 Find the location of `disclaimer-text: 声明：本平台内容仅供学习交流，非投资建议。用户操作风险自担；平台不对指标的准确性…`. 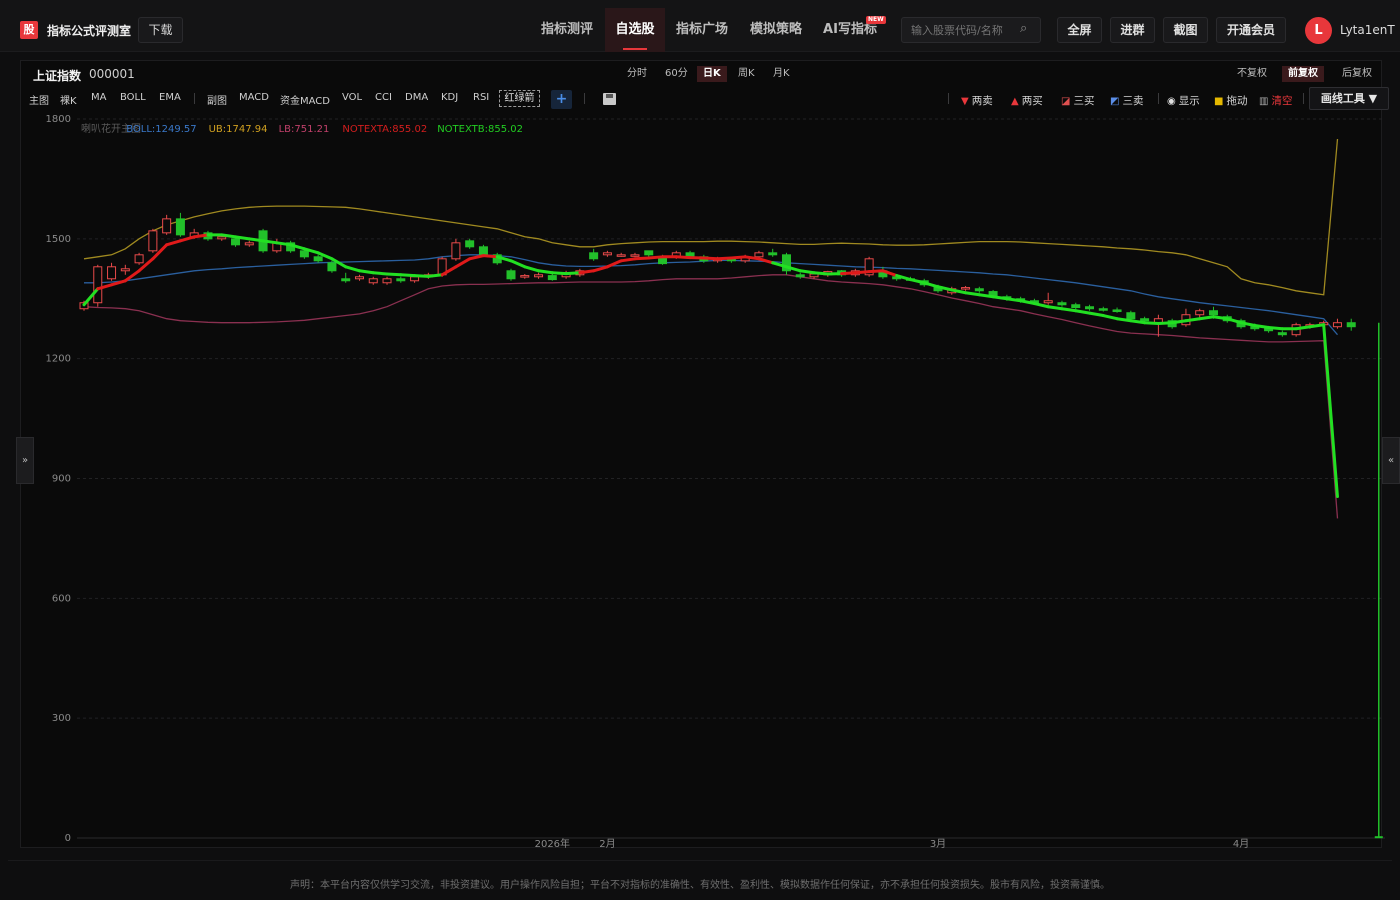

disclaimer-text: 声明：本平台内容仅供学习交流，非投资建议。用户操作风险自担；平台不对指标的准确性… is located at coordinates (700, 885).